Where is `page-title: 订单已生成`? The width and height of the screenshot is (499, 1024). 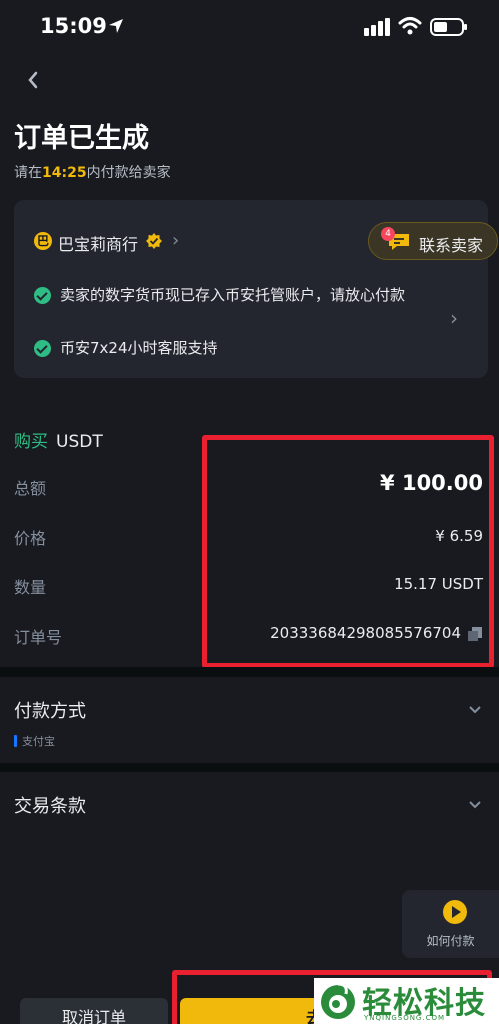 page-title: 订单已生成 is located at coordinates (81, 138).